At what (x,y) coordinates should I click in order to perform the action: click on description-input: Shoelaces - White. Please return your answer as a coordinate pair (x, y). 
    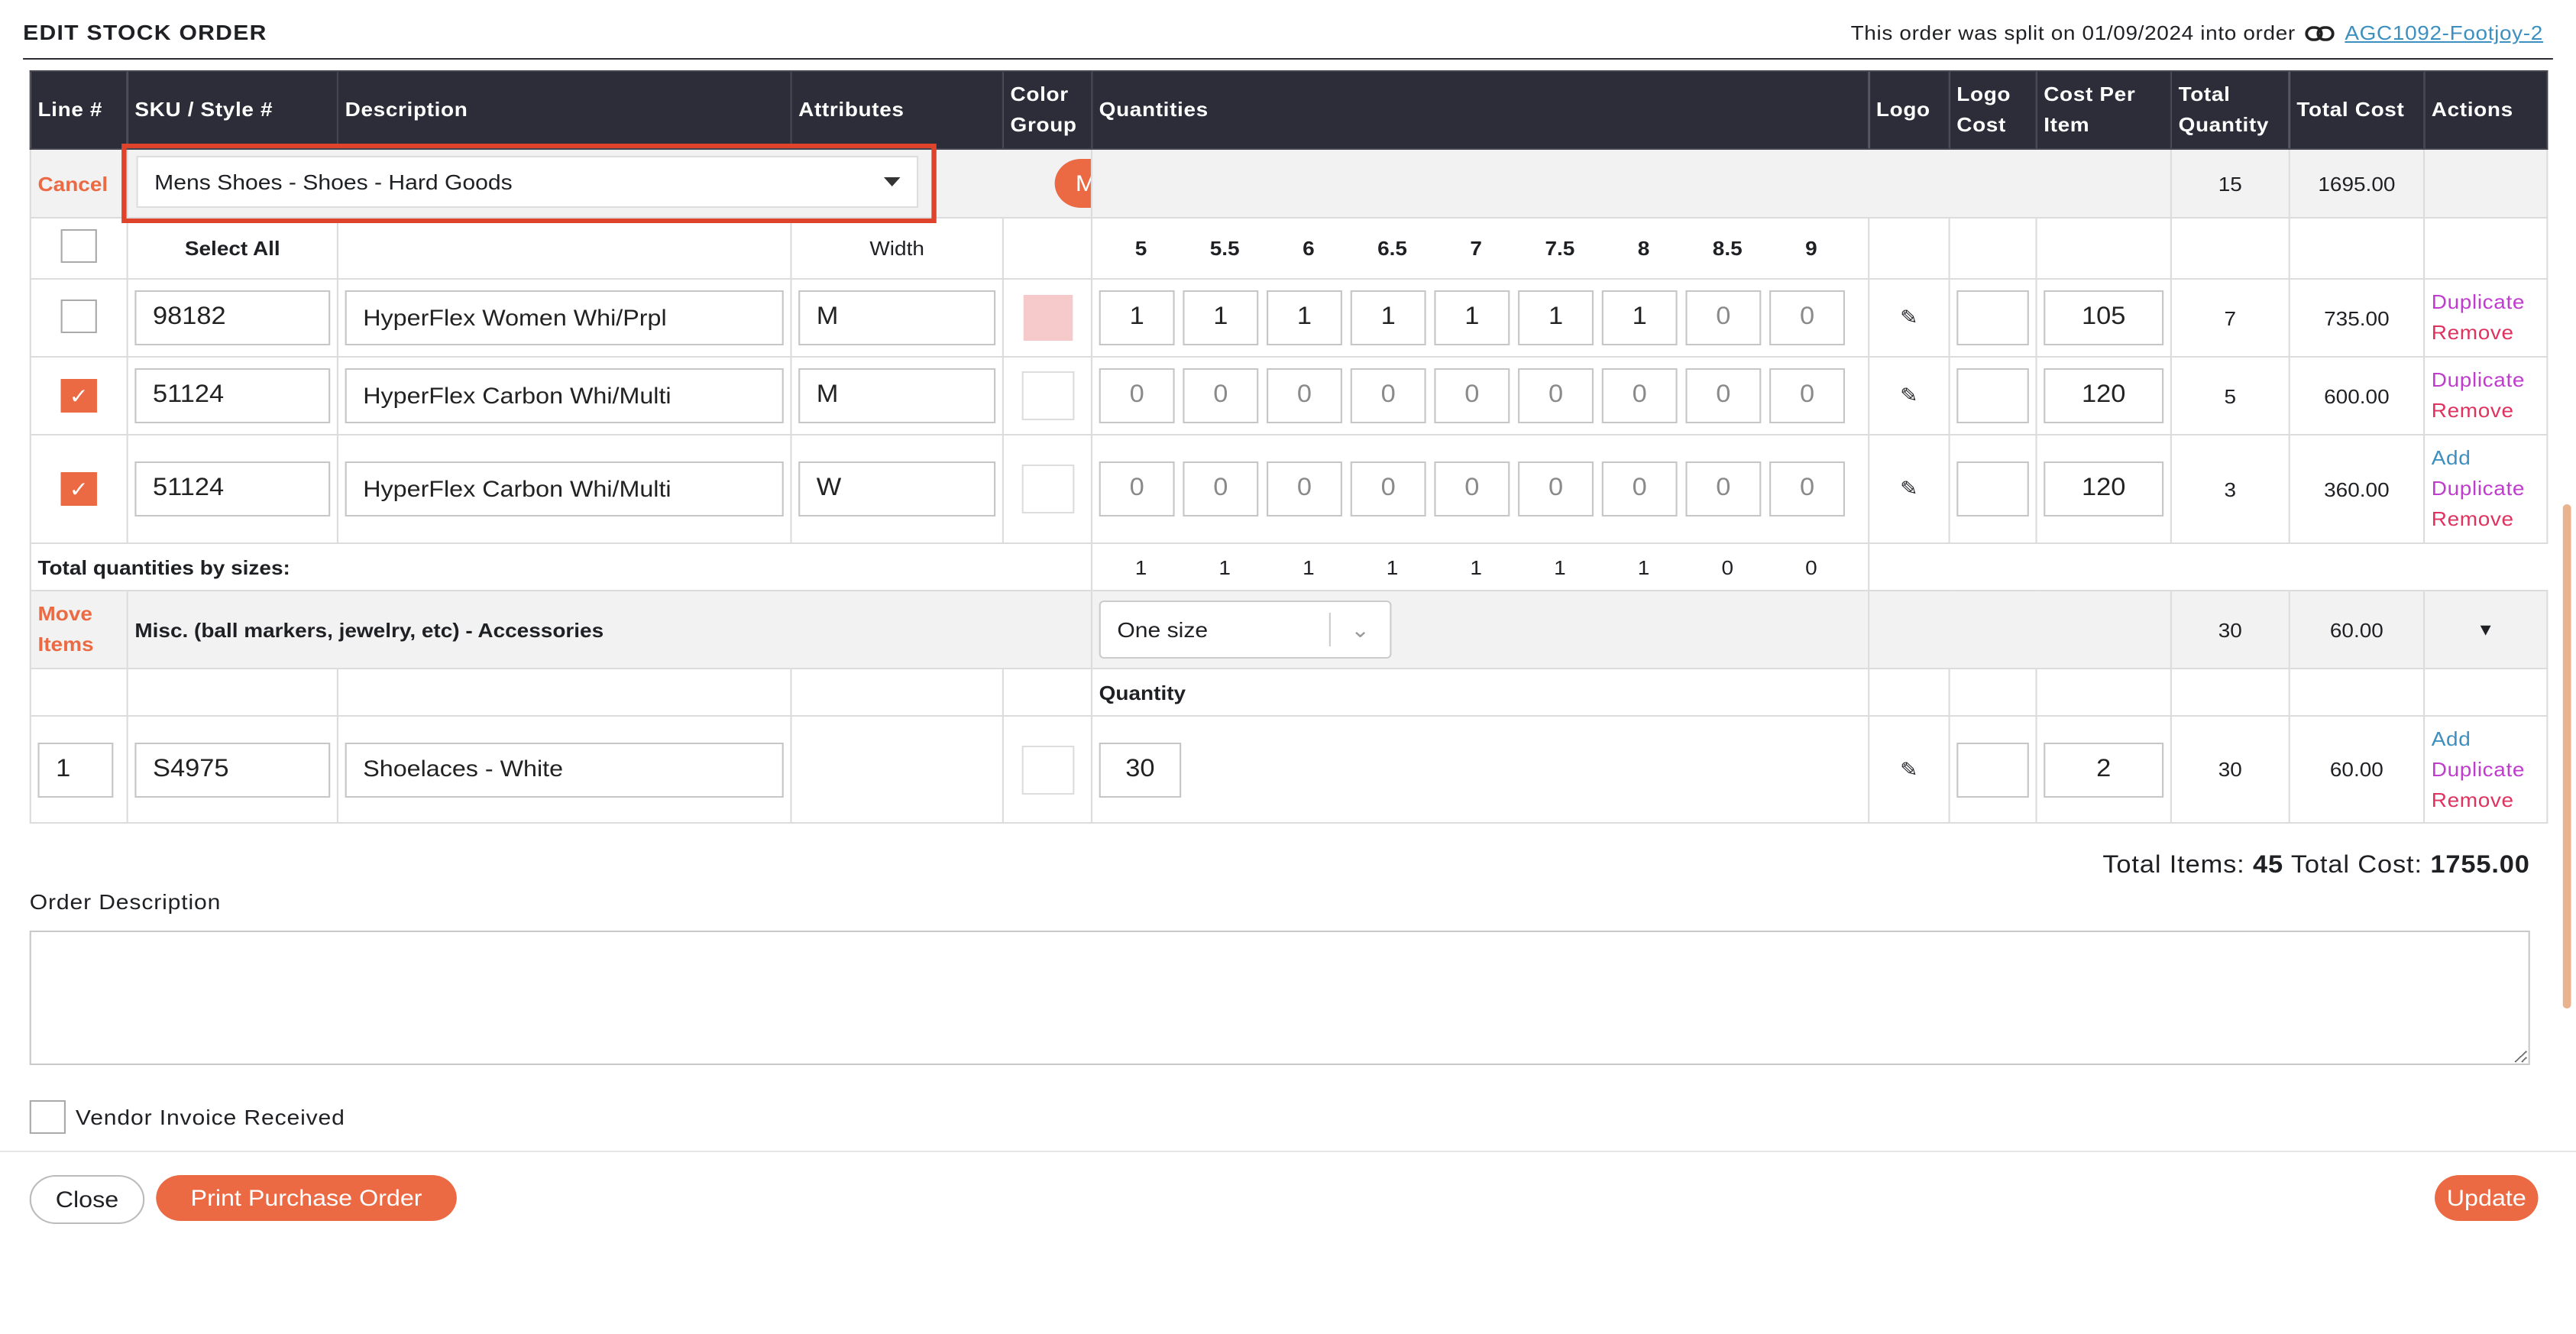
    Looking at the image, I should click on (564, 769).